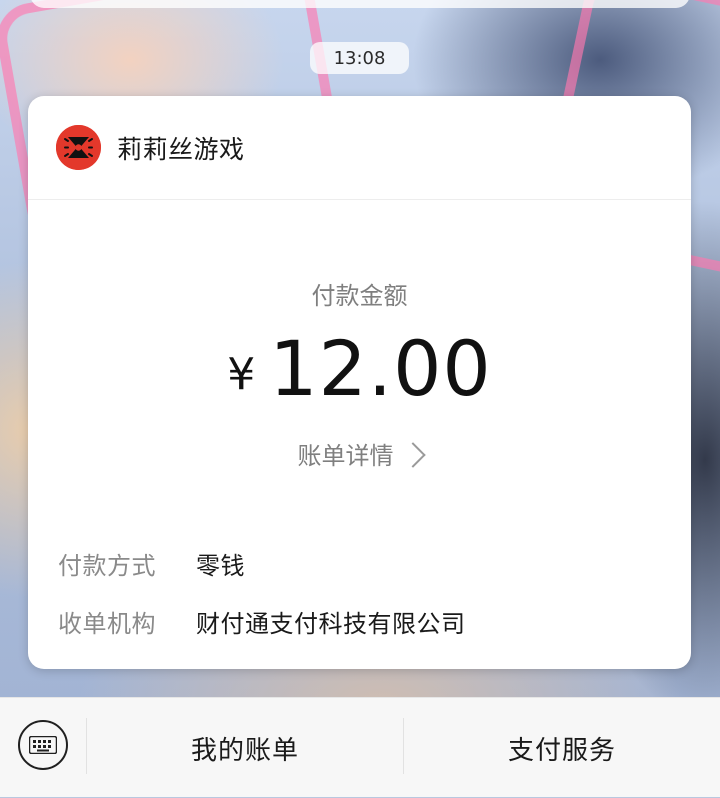 Image resolution: width=720 pixels, height=798 pixels. What do you see at coordinates (78, 147) in the screenshot?
I see `merchant-logo` at bounding box center [78, 147].